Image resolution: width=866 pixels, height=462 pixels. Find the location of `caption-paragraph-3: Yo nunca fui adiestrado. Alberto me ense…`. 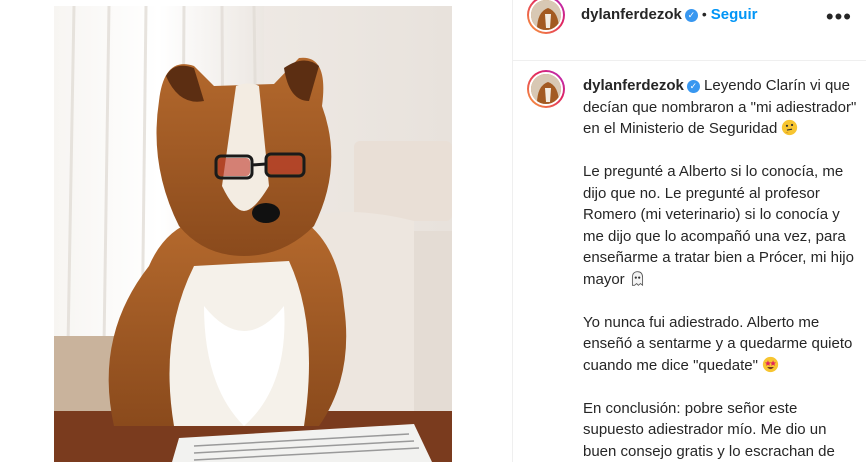

caption-paragraph-3: Yo nunca fui adiestrado. Alberto me ense… is located at coordinates (718, 343).